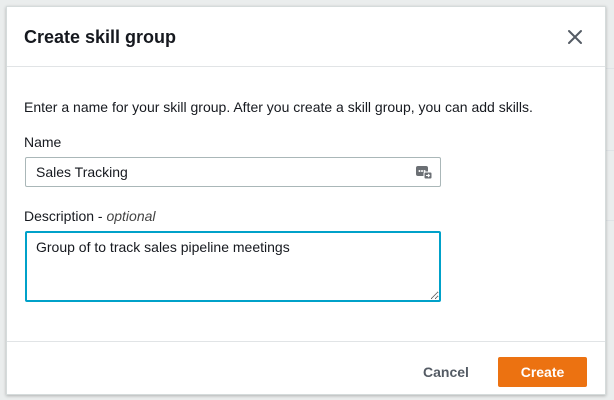 Image resolution: width=614 pixels, height=400 pixels. I want to click on optional-hint: optional, so click(131, 216).